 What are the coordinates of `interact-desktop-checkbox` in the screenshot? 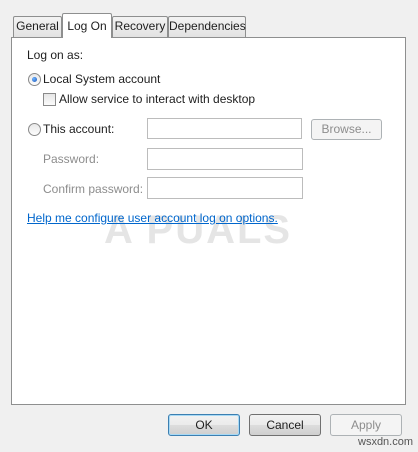 It's located at (49, 99).